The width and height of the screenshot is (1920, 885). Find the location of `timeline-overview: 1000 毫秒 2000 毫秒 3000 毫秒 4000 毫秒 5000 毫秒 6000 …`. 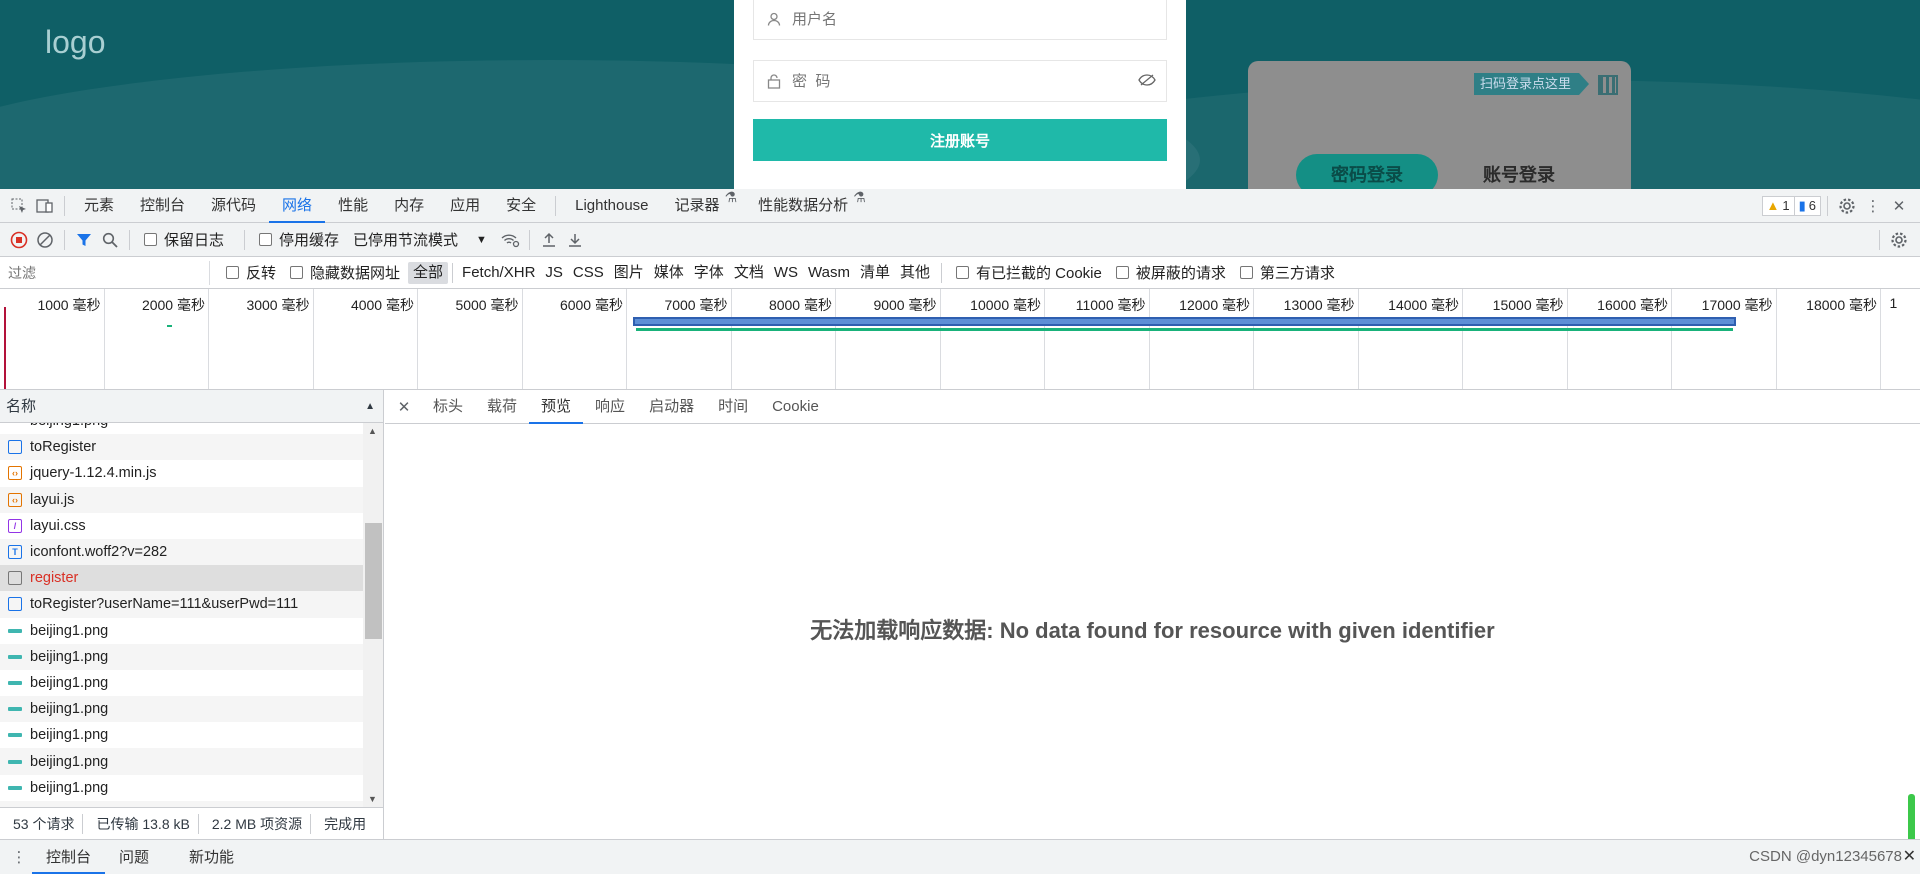

timeline-overview: 1000 毫秒 2000 毫秒 3000 毫秒 4000 毫秒 5000 毫秒 6000 … is located at coordinates (960, 339).